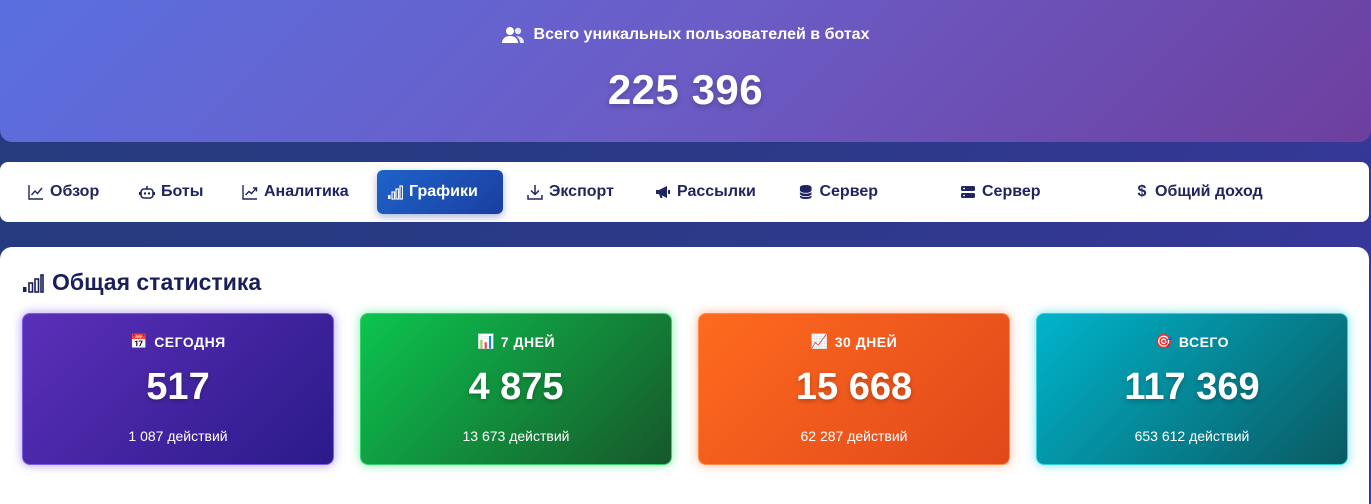 This screenshot has height=504, width=1371. I want to click on tab-bots: Боты, so click(171, 192).